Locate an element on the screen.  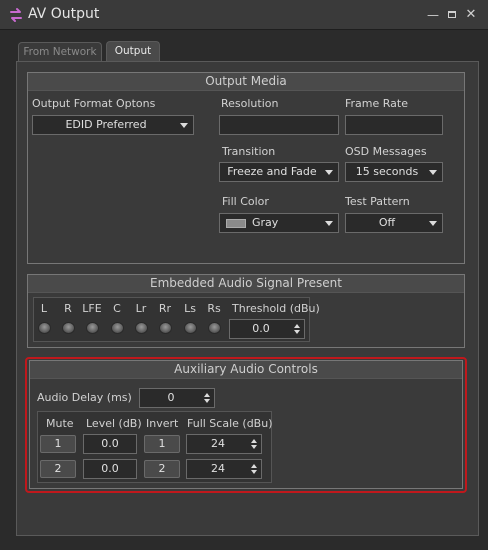
audio-delay-value: 0 is located at coordinates (171, 397).